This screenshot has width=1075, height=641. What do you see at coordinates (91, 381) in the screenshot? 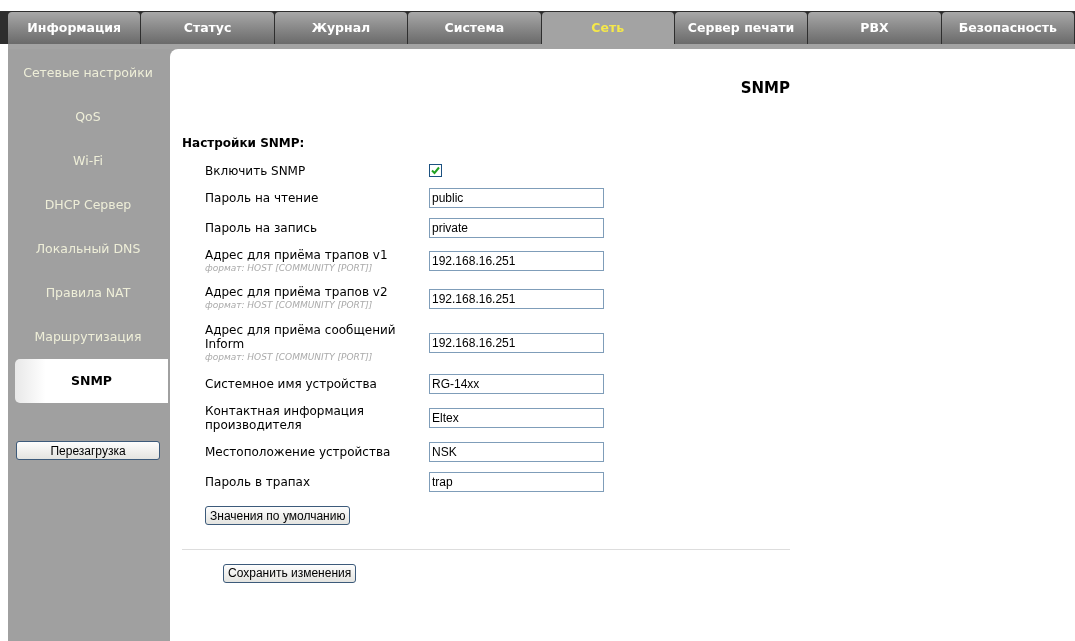
I see `sidebar-item: SNMP` at bounding box center [91, 381].